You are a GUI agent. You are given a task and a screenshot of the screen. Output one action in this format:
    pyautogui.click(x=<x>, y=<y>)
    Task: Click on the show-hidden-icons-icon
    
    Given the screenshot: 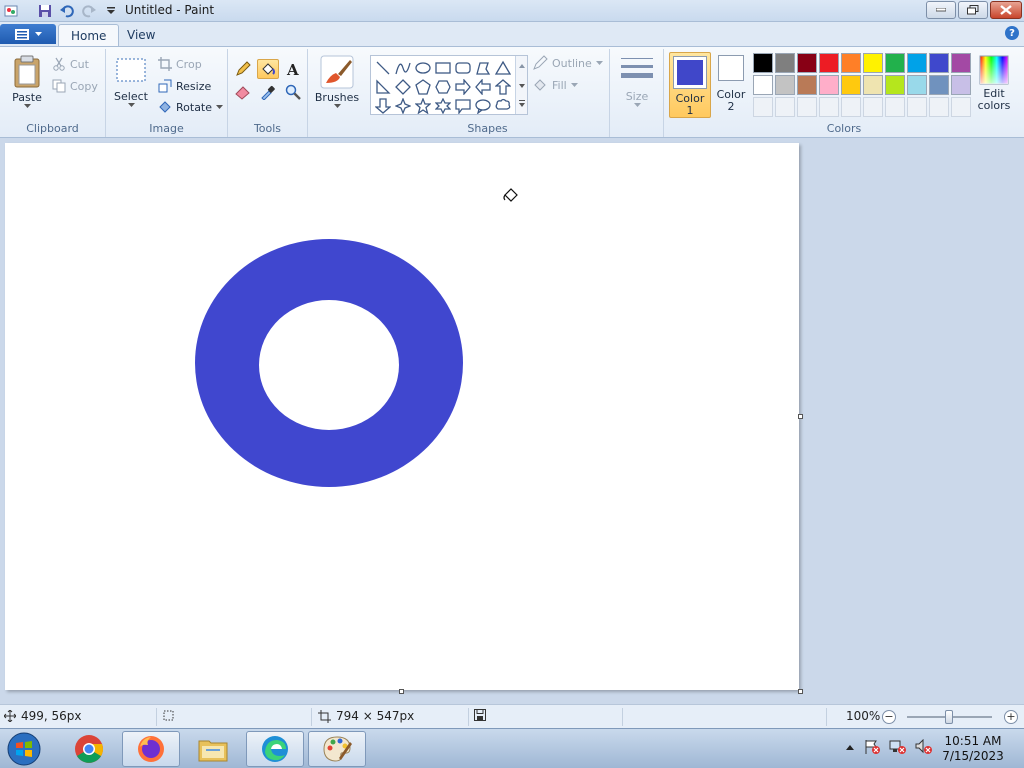 What is the action you would take?
    pyautogui.click(x=850, y=747)
    